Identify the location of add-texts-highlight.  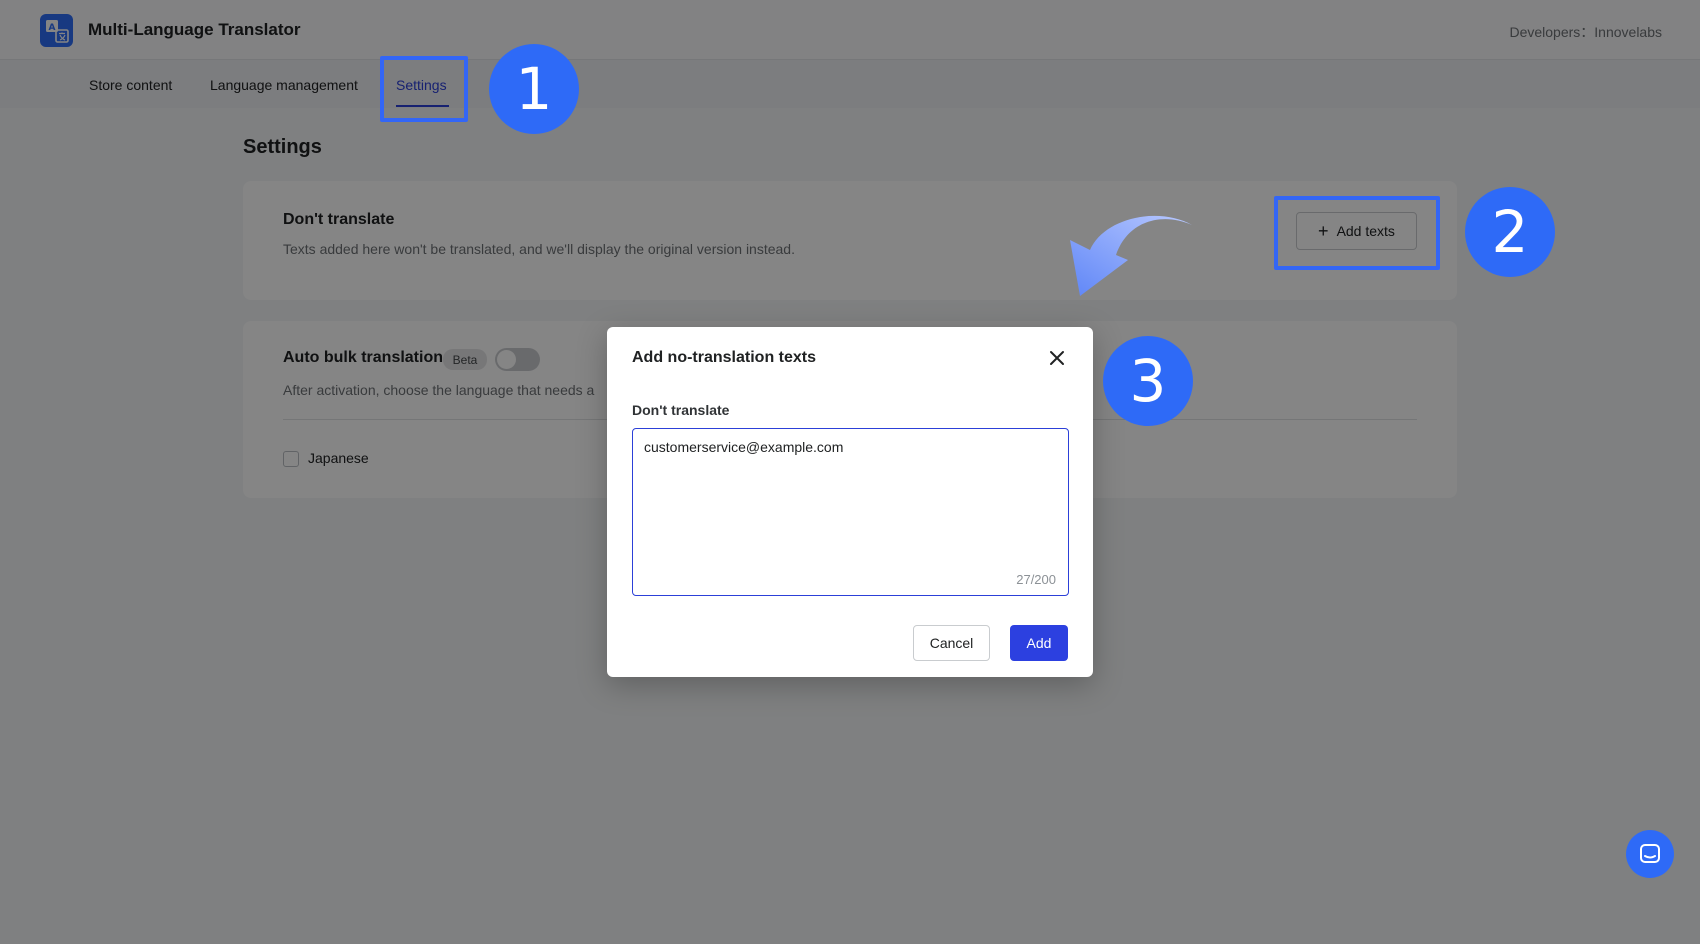
(1357, 233).